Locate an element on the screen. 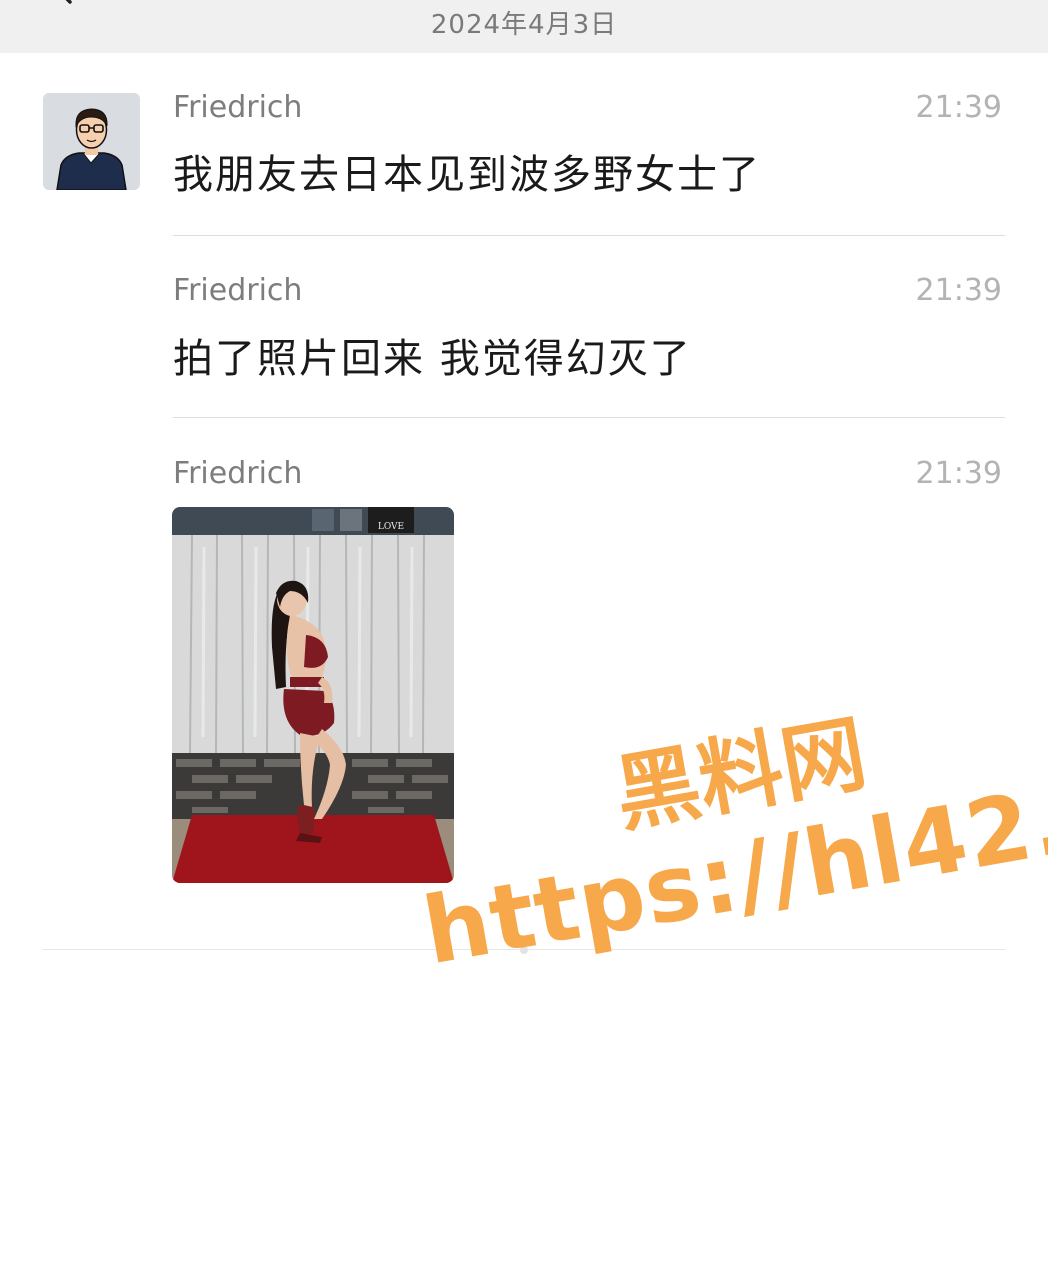 The width and height of the screenshot is (1048, 1280). message-text: 我朋友去日本见到波多野女士了 is located at coordinates (467, 171).